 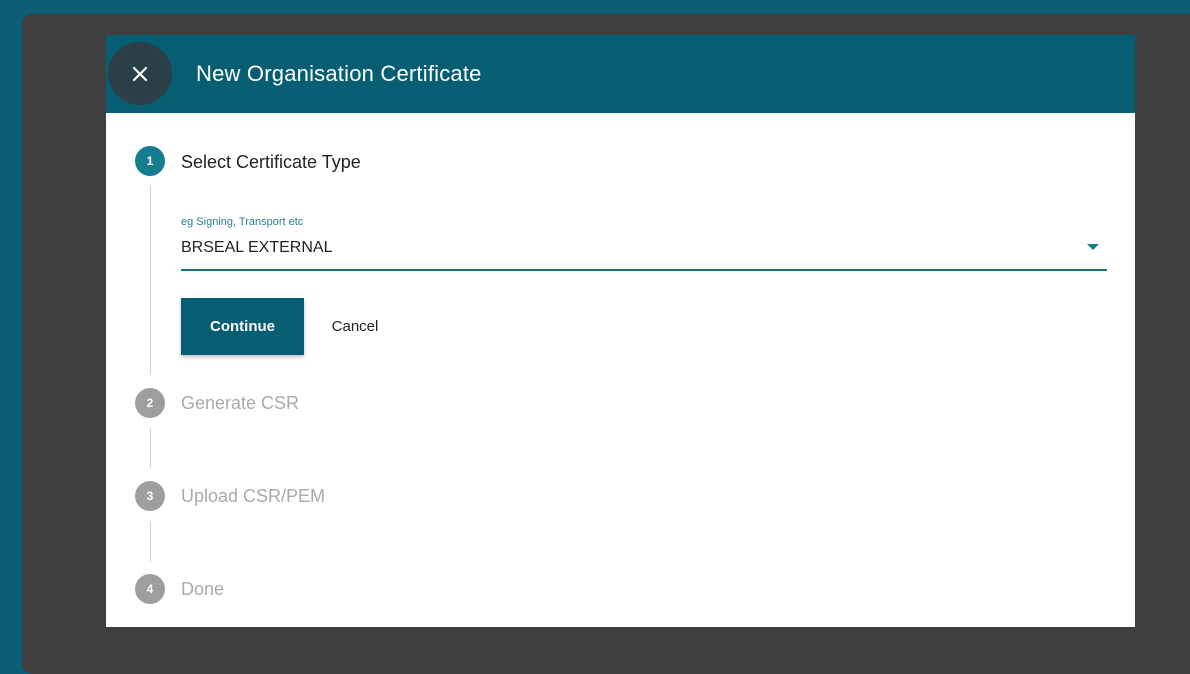 What do you see at coordinates (355, 326) in the screenshot?
I see `cancel-button: Cancel` at bounding box center [355, 326].